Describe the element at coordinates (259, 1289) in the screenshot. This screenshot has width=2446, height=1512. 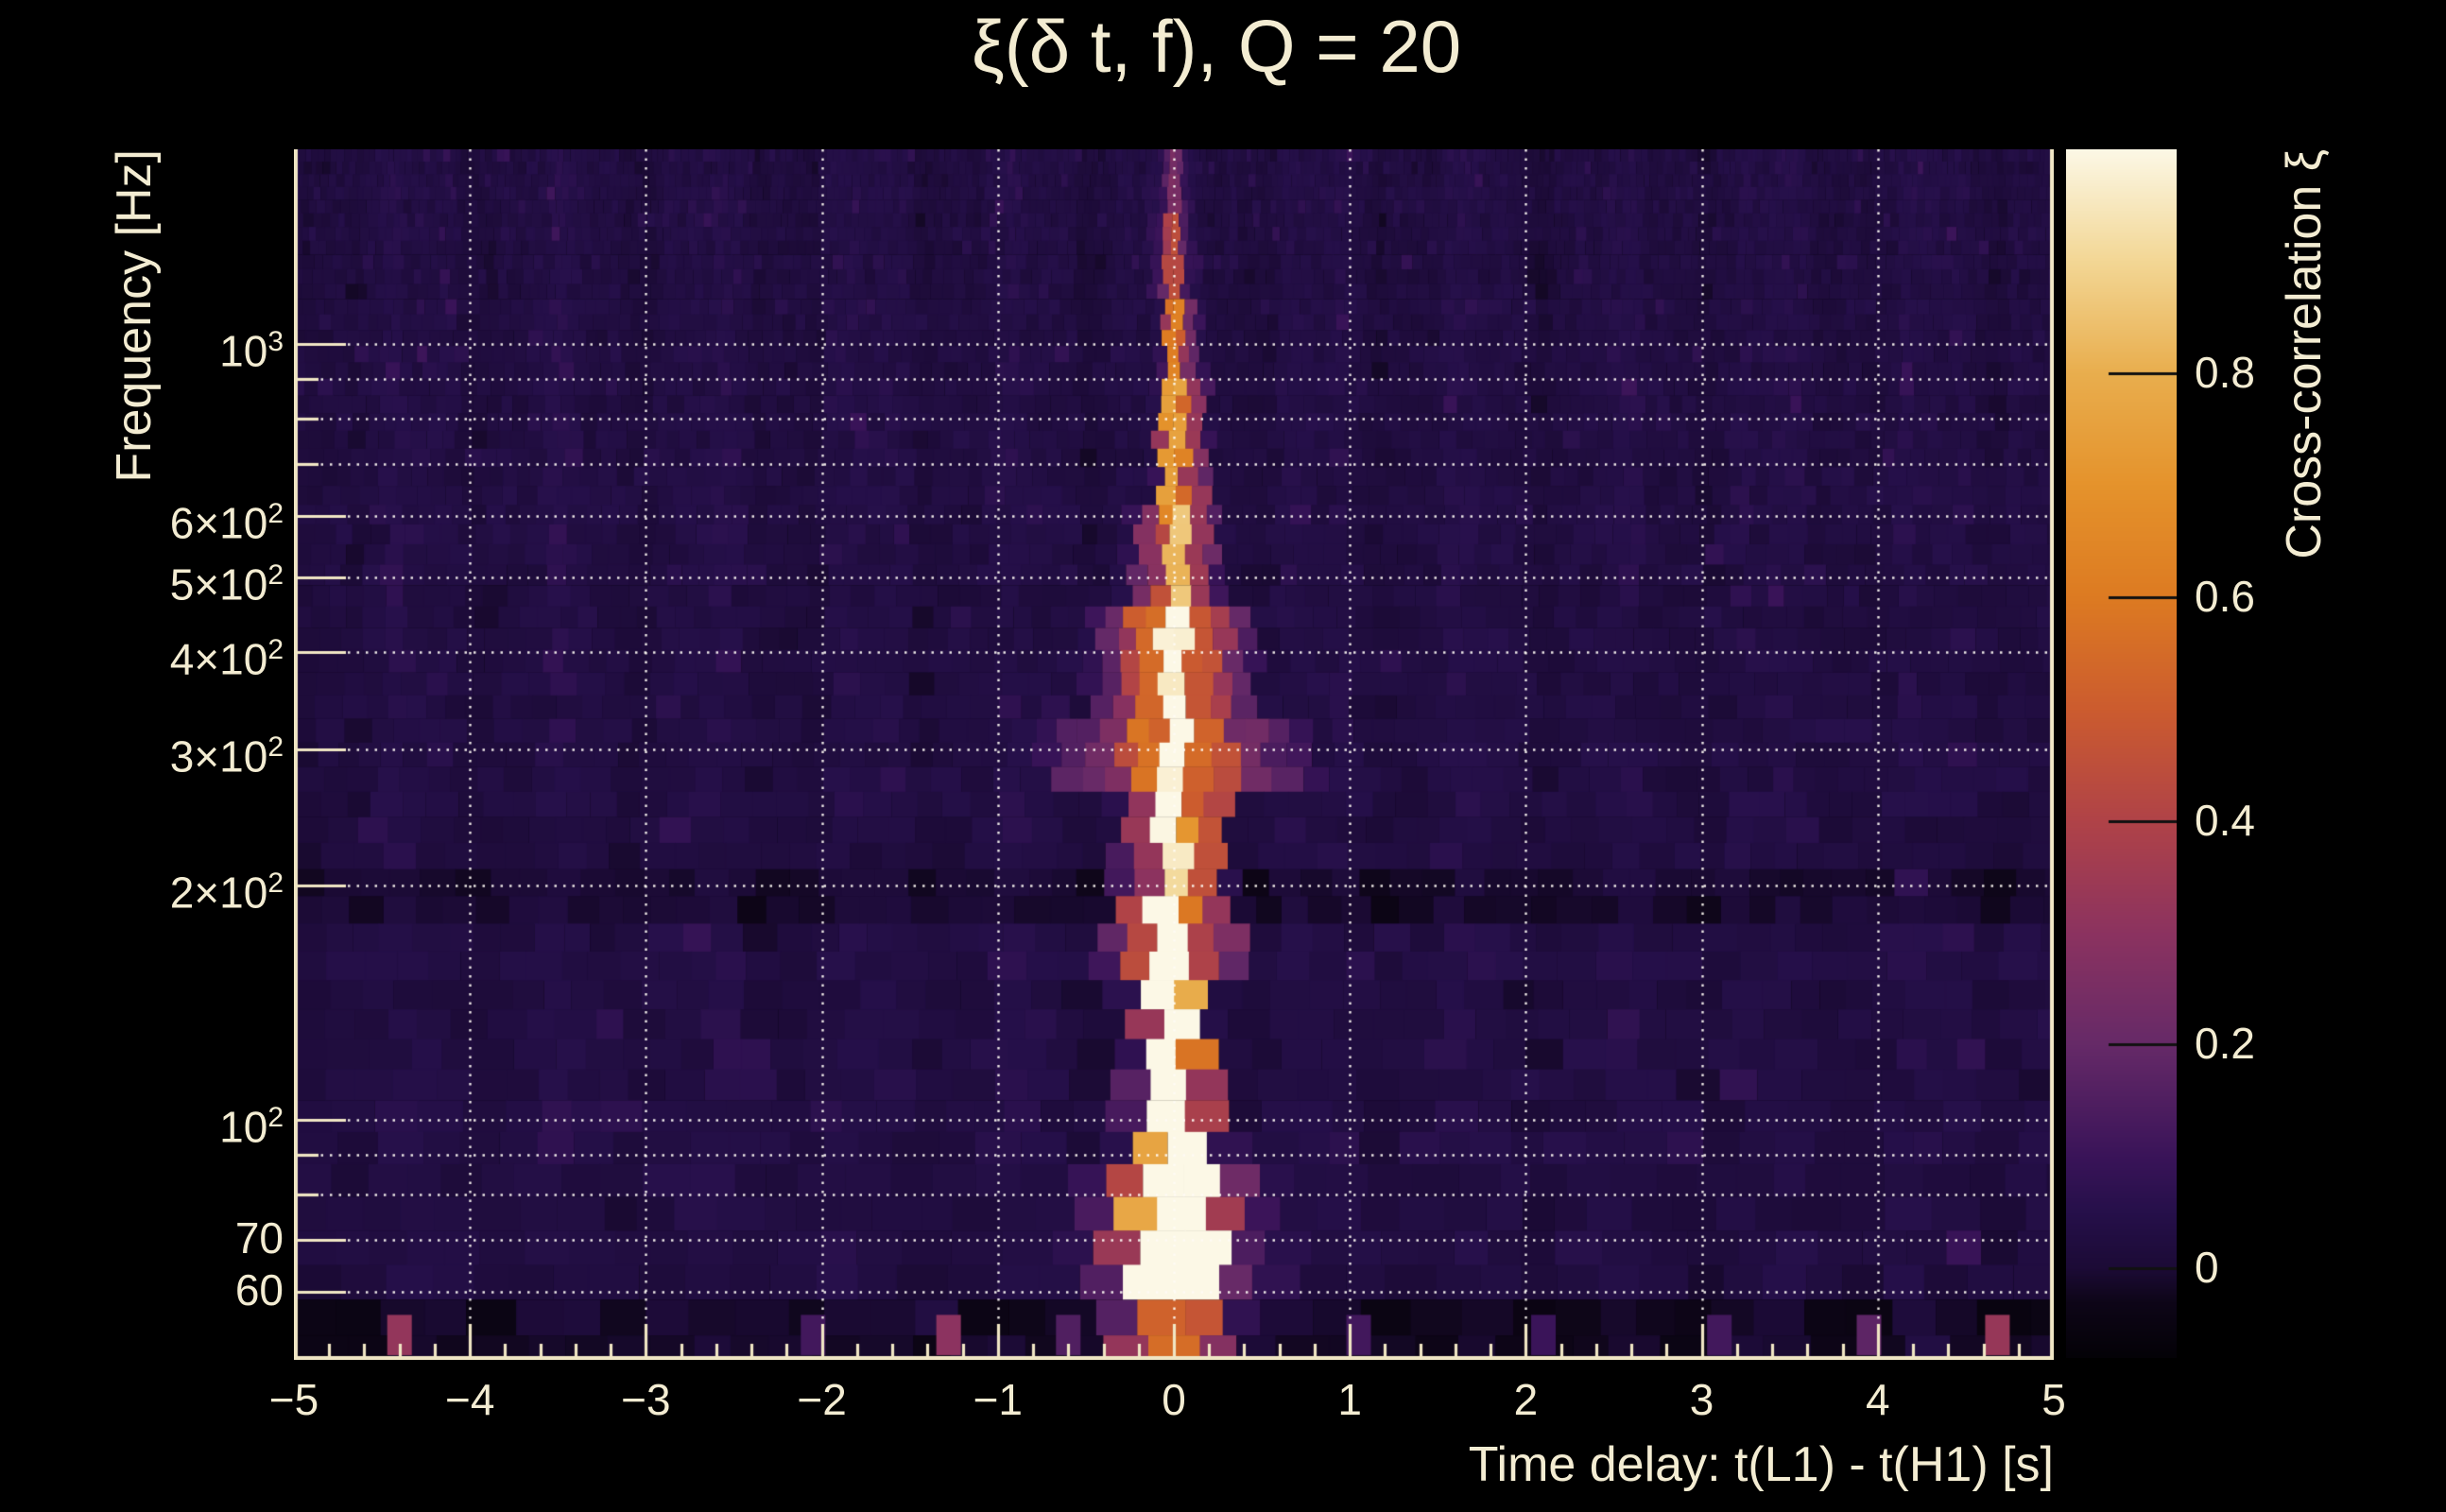
I see `y-tick-label: 60` at that location.